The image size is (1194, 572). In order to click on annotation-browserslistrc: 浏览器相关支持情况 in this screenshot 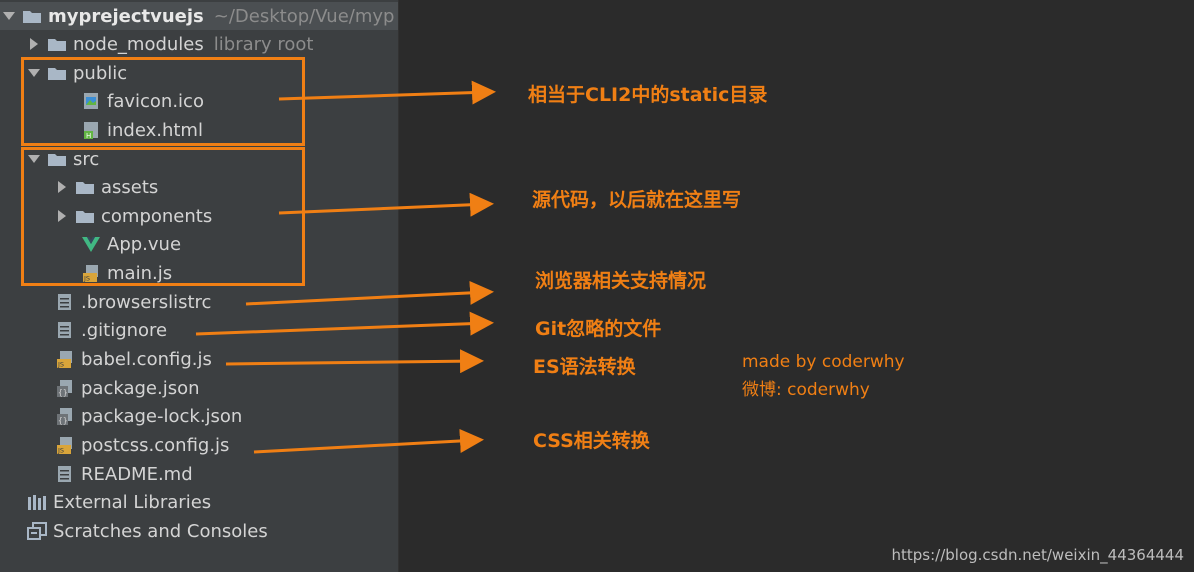, I will do `click(621, 281)`.